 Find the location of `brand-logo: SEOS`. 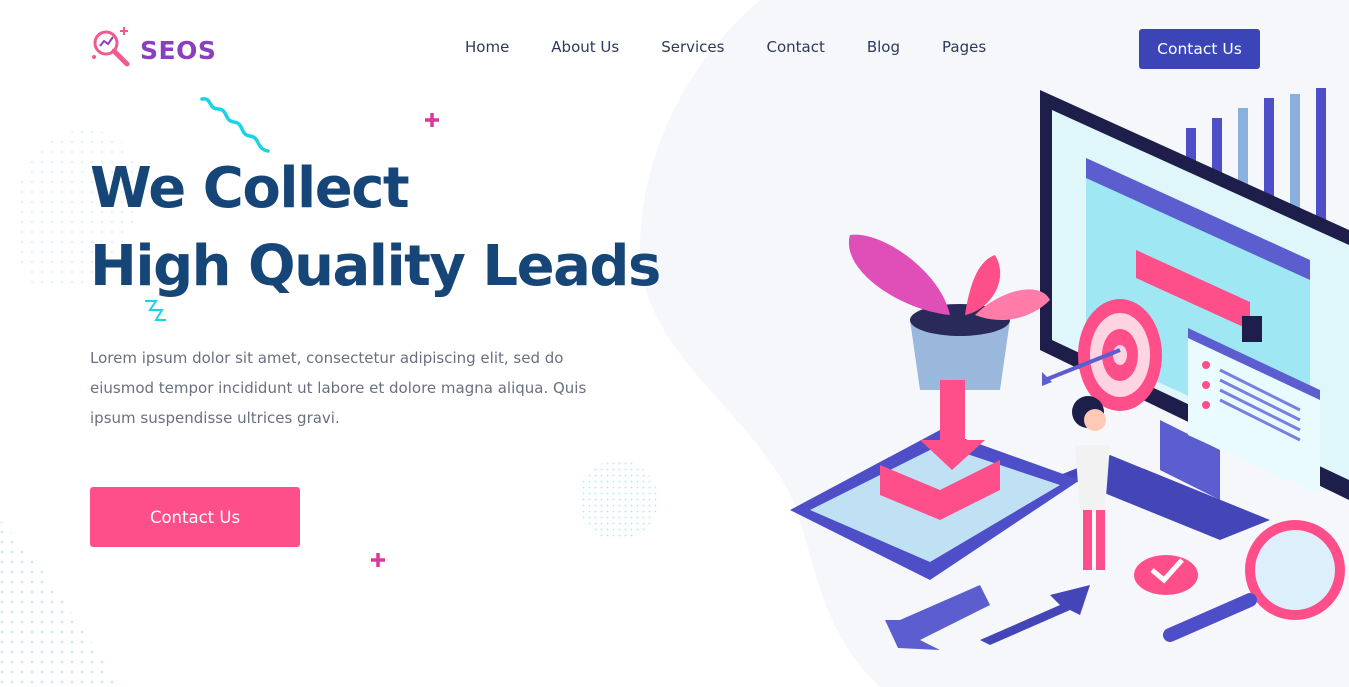

brand-logo: SEOS is located at coordinates (153, 50).